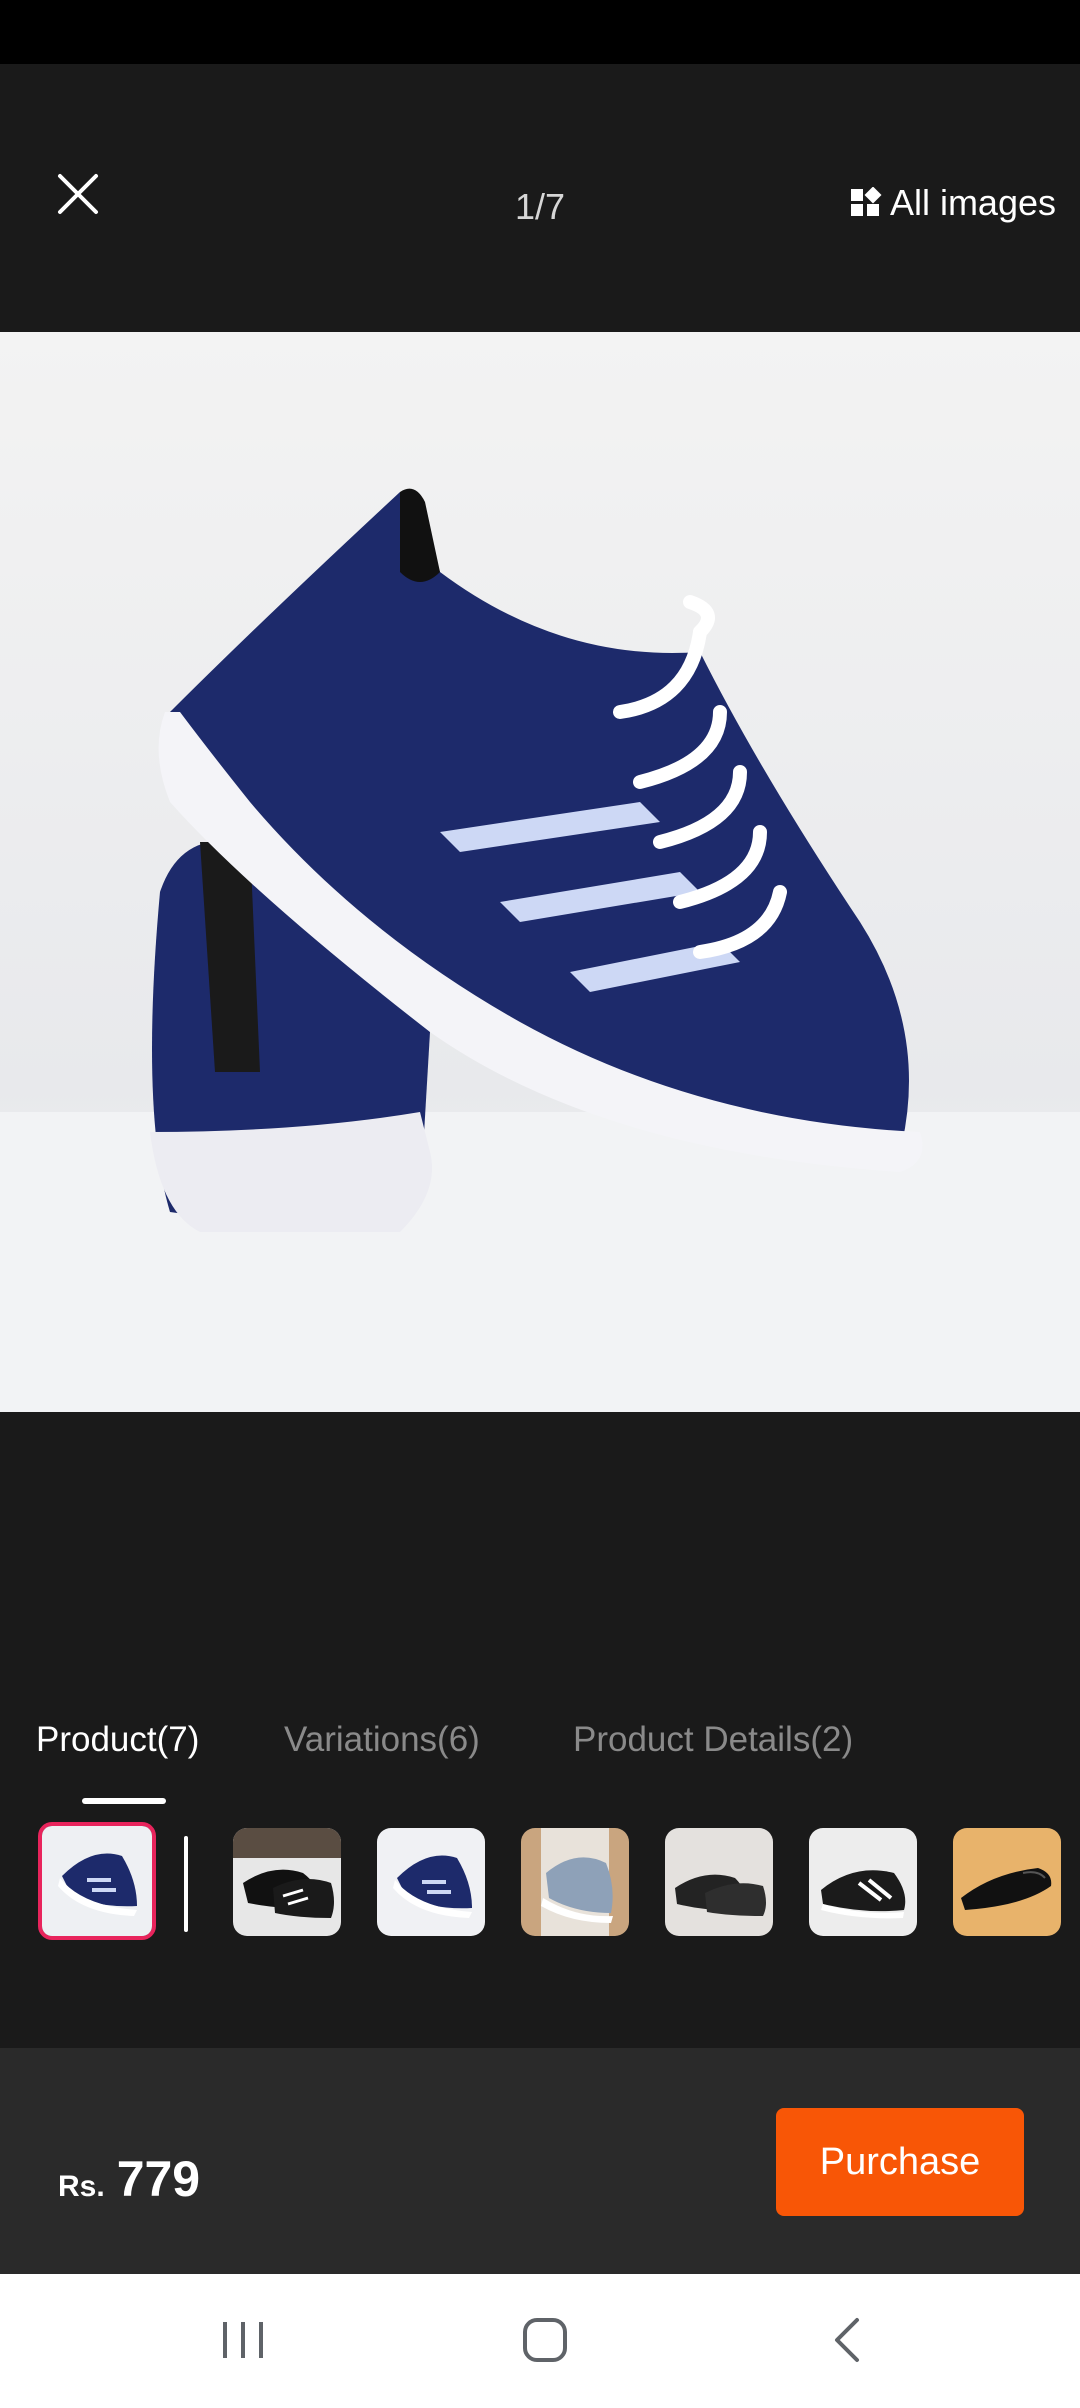  What do you see at coordinates (900, 2162) in the screenshot?
I see `purchase-button: Purchase` at bounding box center [900, 2162].